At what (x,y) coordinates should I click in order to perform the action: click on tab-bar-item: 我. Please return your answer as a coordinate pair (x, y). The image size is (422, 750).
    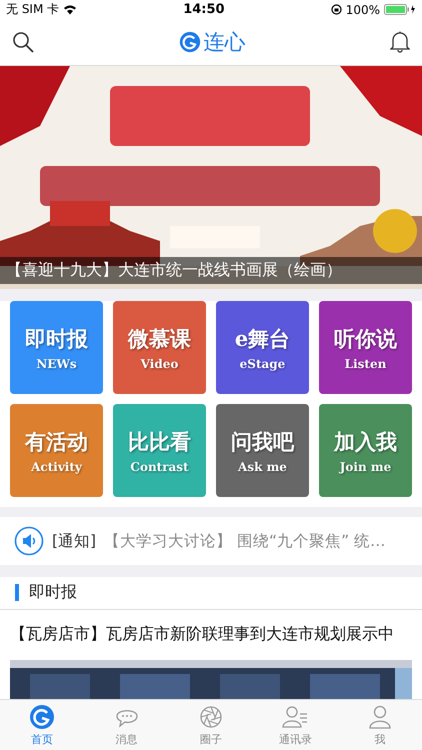
    Looking at the image, I should click on (380, 725).